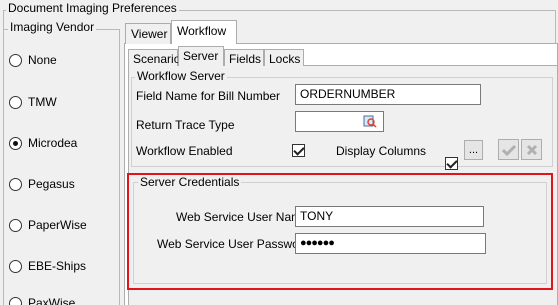 The width and height of the screenshot is (558, 305). I want to click on display-columns-checkbox, so click(451, 163).